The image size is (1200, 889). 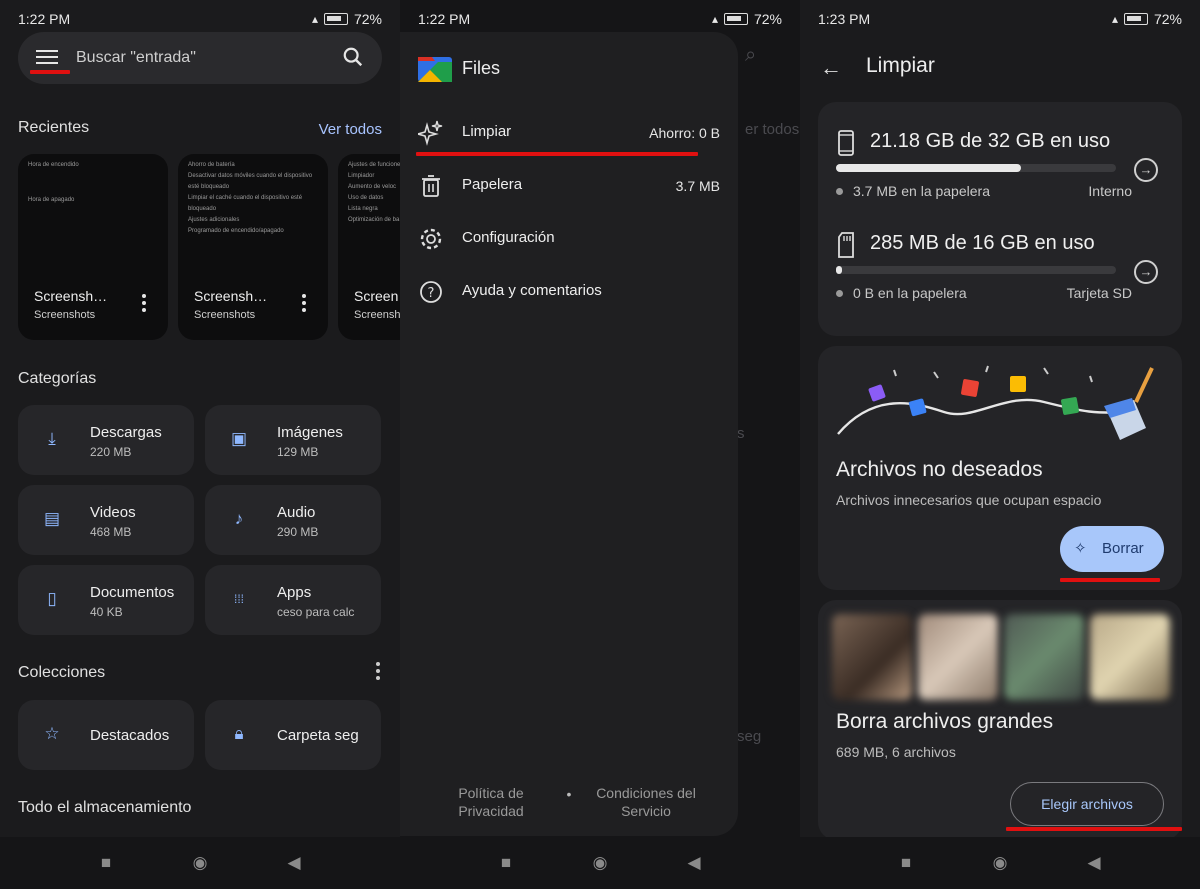 I want to click on category-documentos: ▯ Documentos 40 KB, so click(x=106, y=600).